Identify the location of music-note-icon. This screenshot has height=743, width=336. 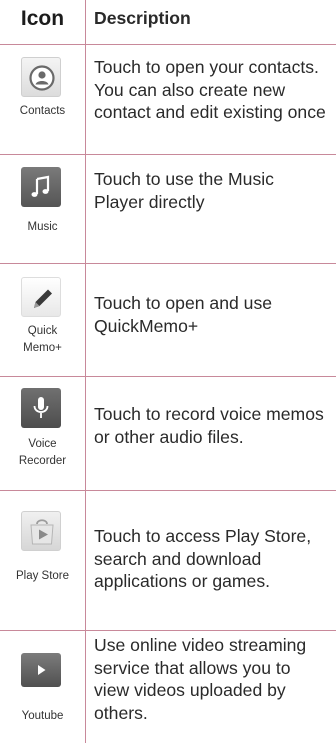
(41, 187).